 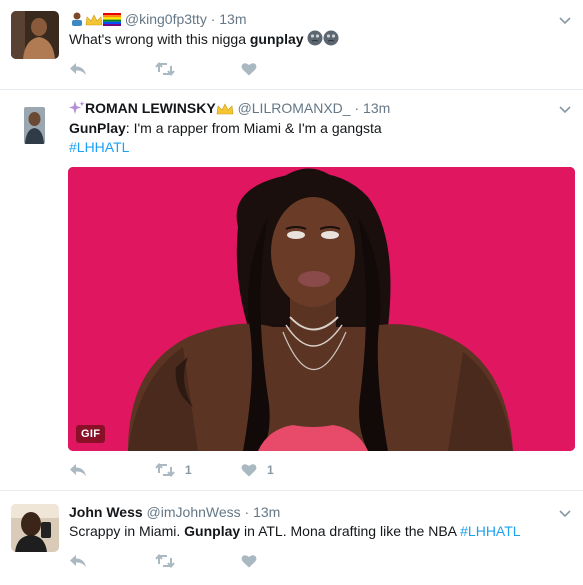 What do you see at coordinates (106, 512) in the screenshot?
I see `tweet-fullname: John Wess` at bounding box center [106, 512].